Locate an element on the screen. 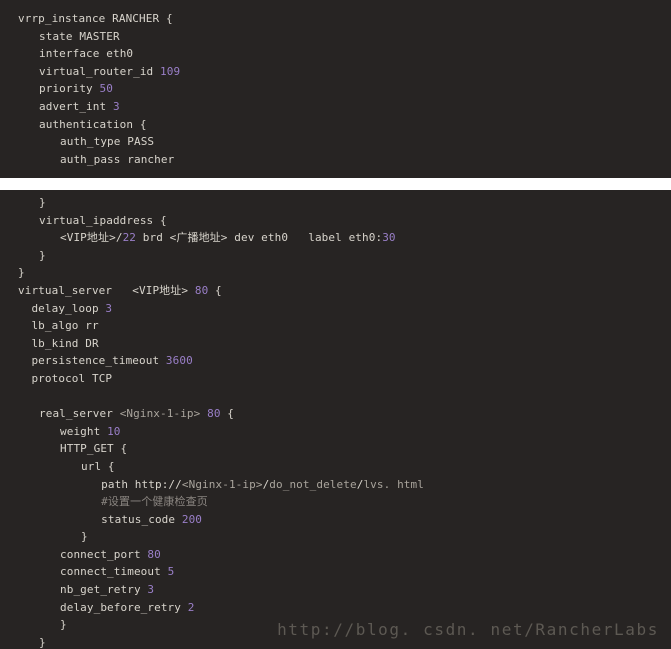 The height and width of the screenshot is (649, 671). code-token: real_server is located at coordinates (76, 414).